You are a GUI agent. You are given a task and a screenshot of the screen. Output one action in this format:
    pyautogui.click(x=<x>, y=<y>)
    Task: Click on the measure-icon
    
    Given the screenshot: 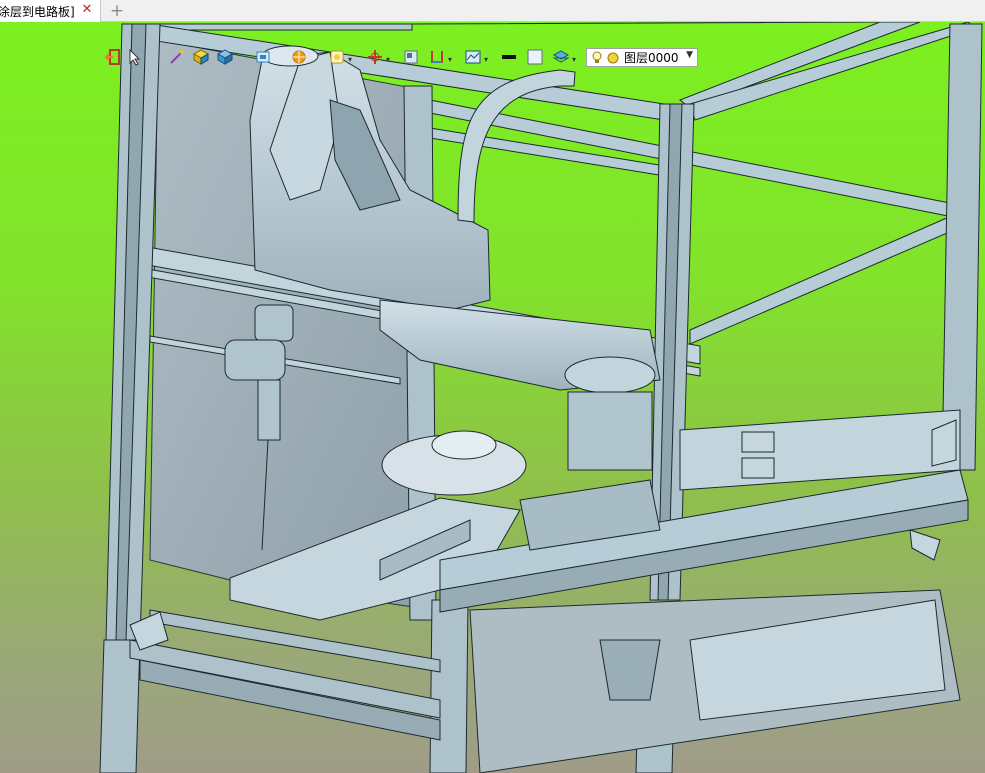 What is the action you would take?
    pyautogui.click(x=437, y=57)
    